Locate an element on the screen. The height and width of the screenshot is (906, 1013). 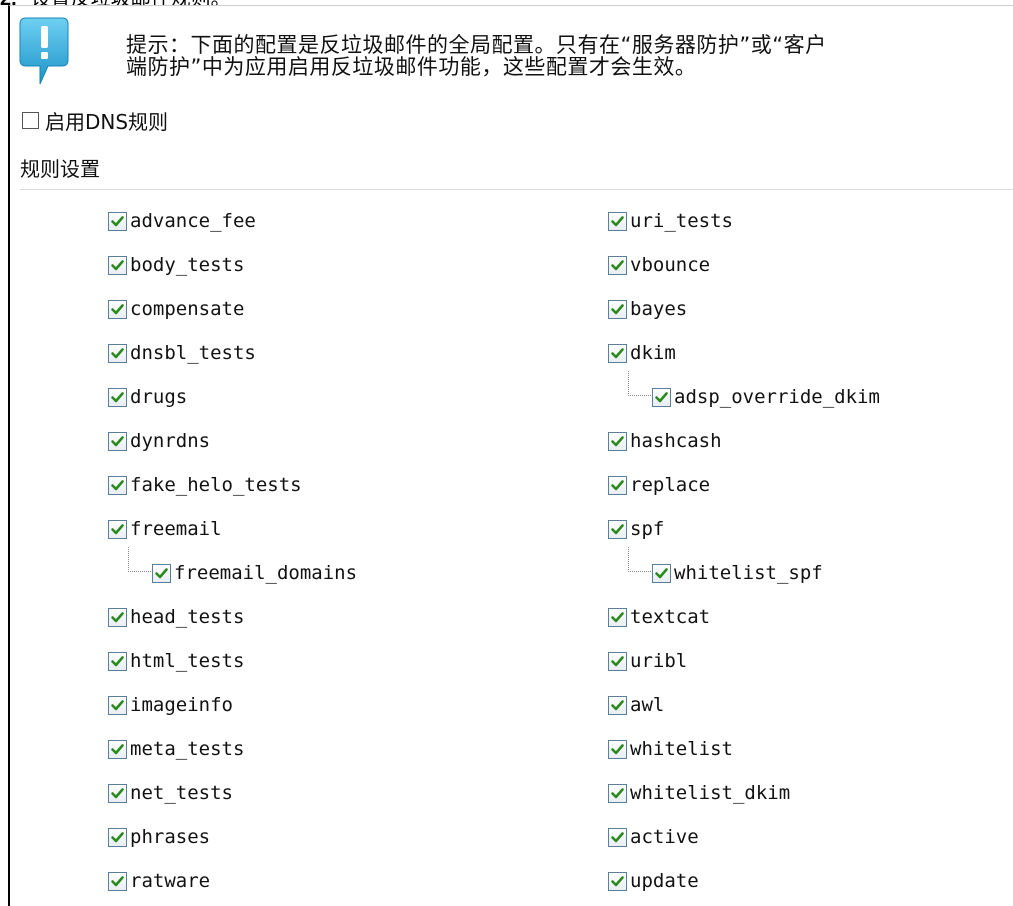
rule-label: ratware is located at coordinates (170, 881).